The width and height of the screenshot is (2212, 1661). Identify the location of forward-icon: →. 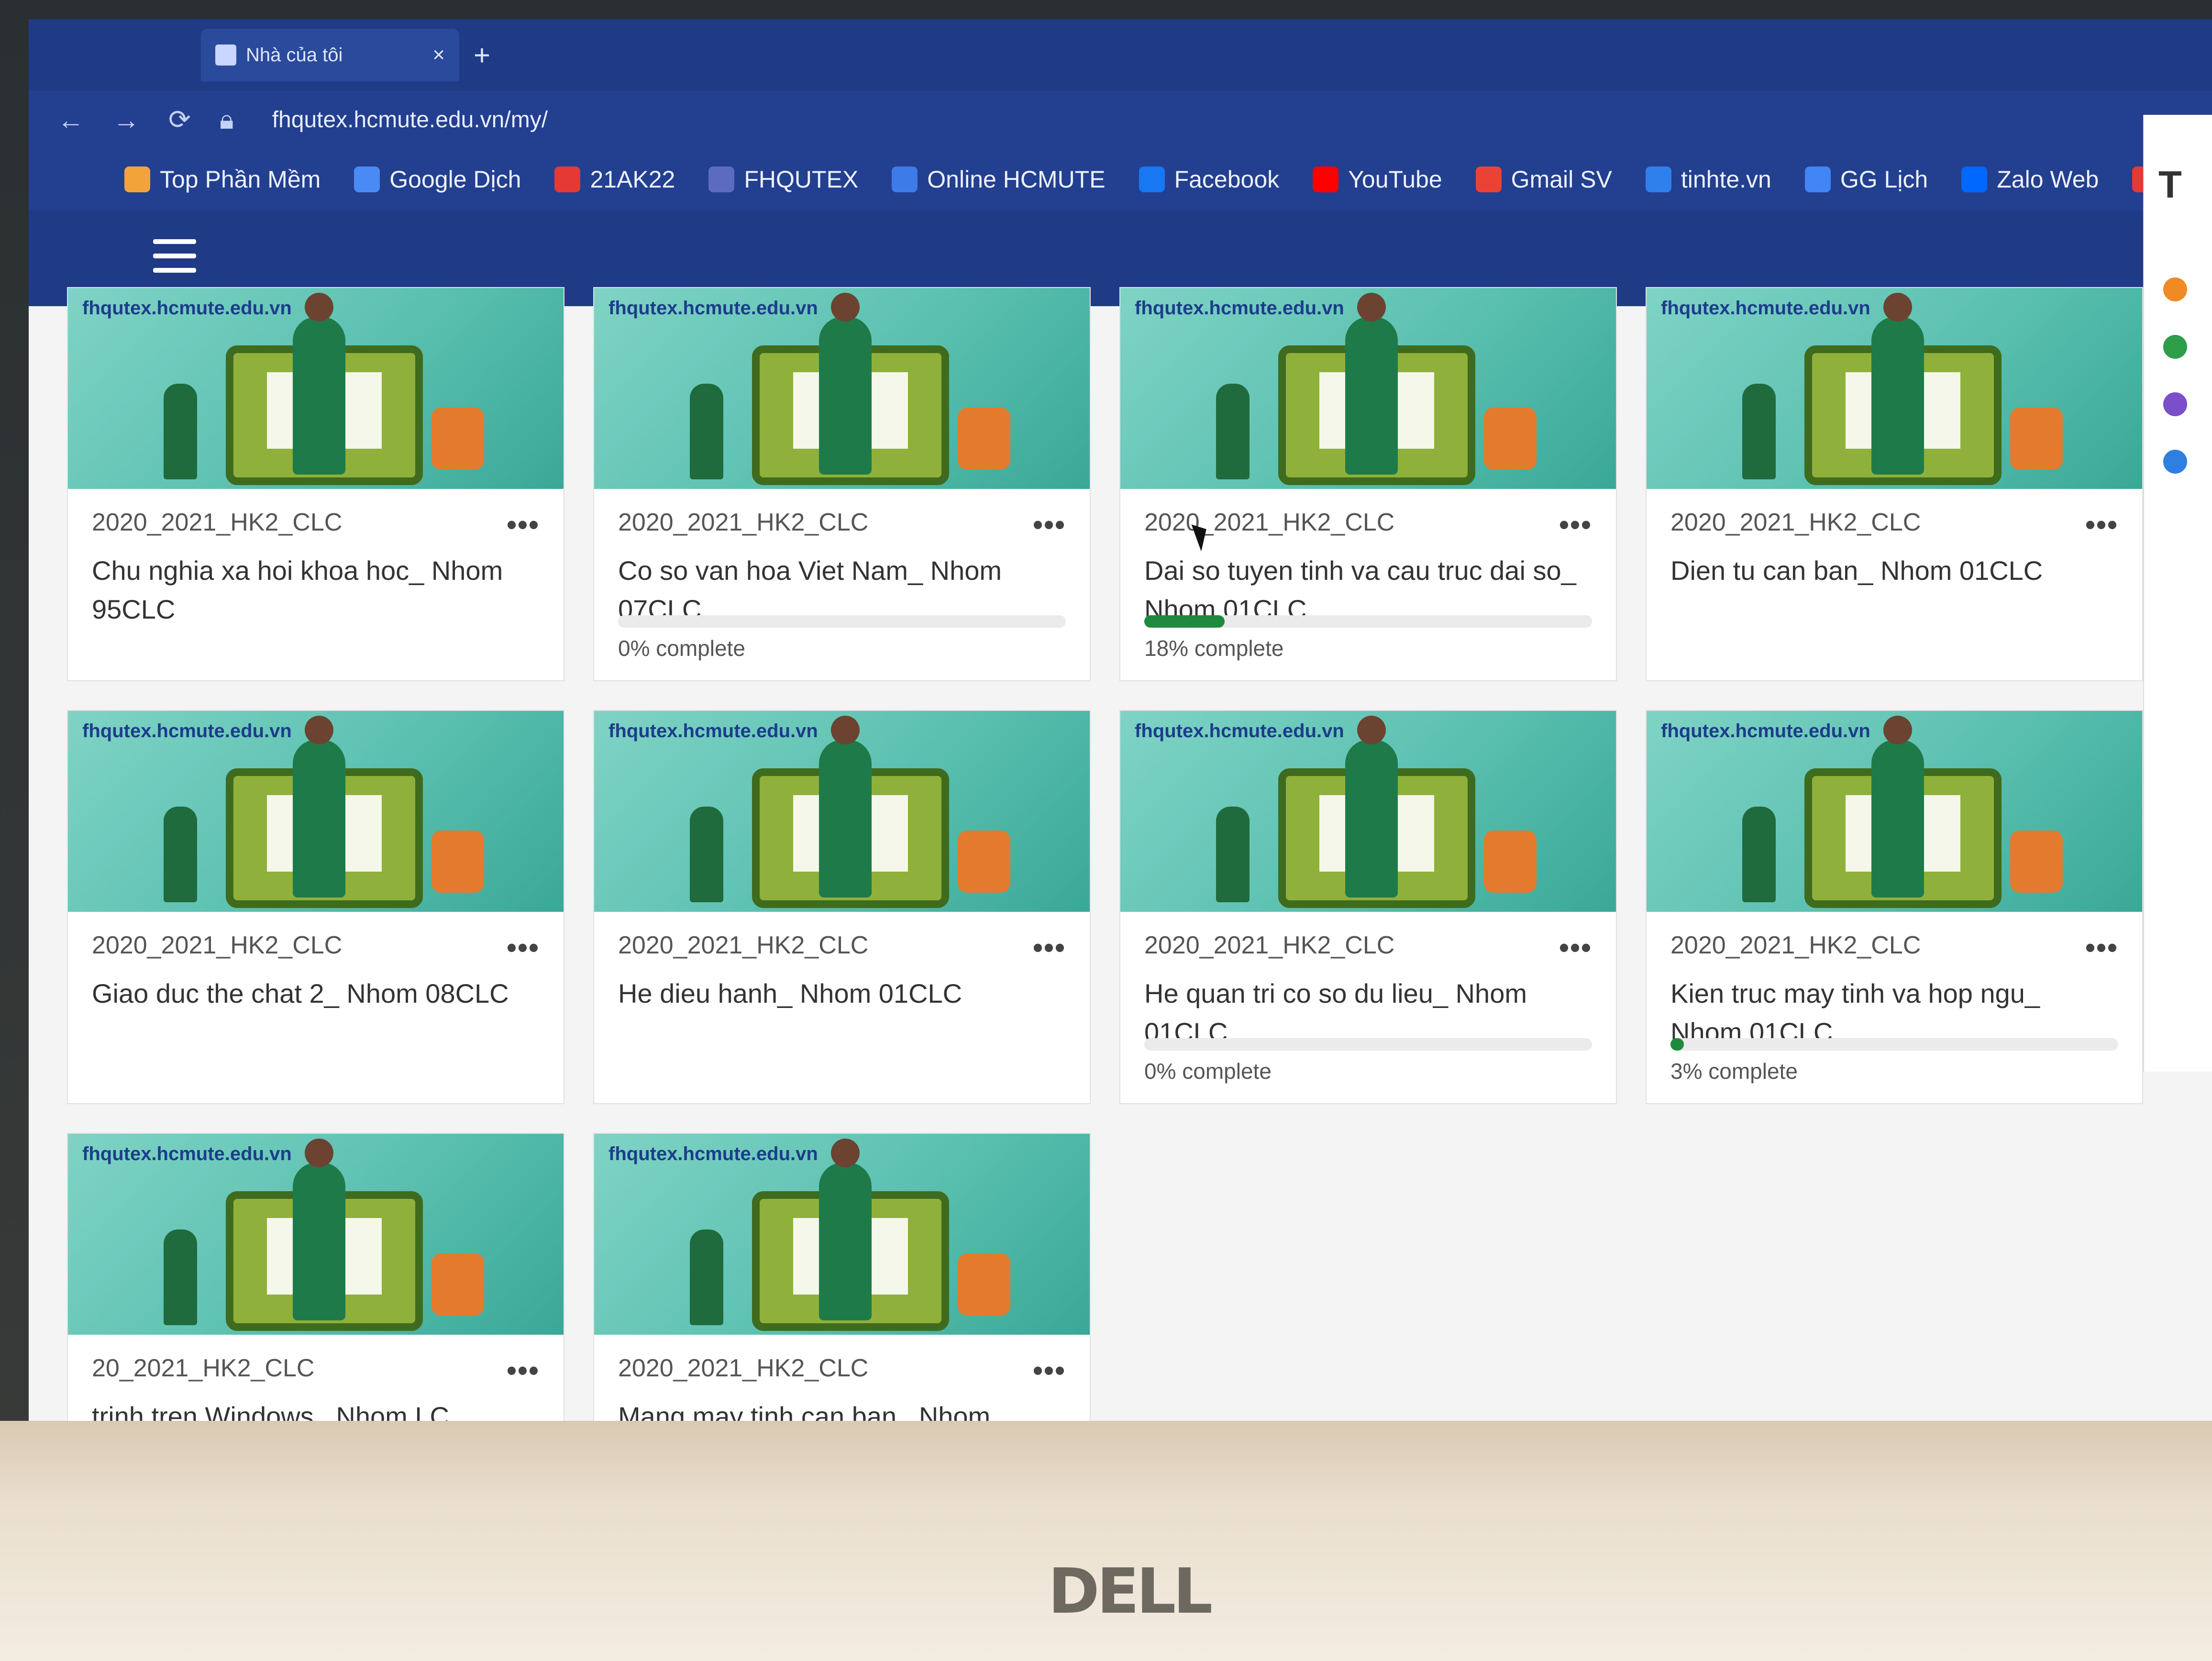
(126, 120).